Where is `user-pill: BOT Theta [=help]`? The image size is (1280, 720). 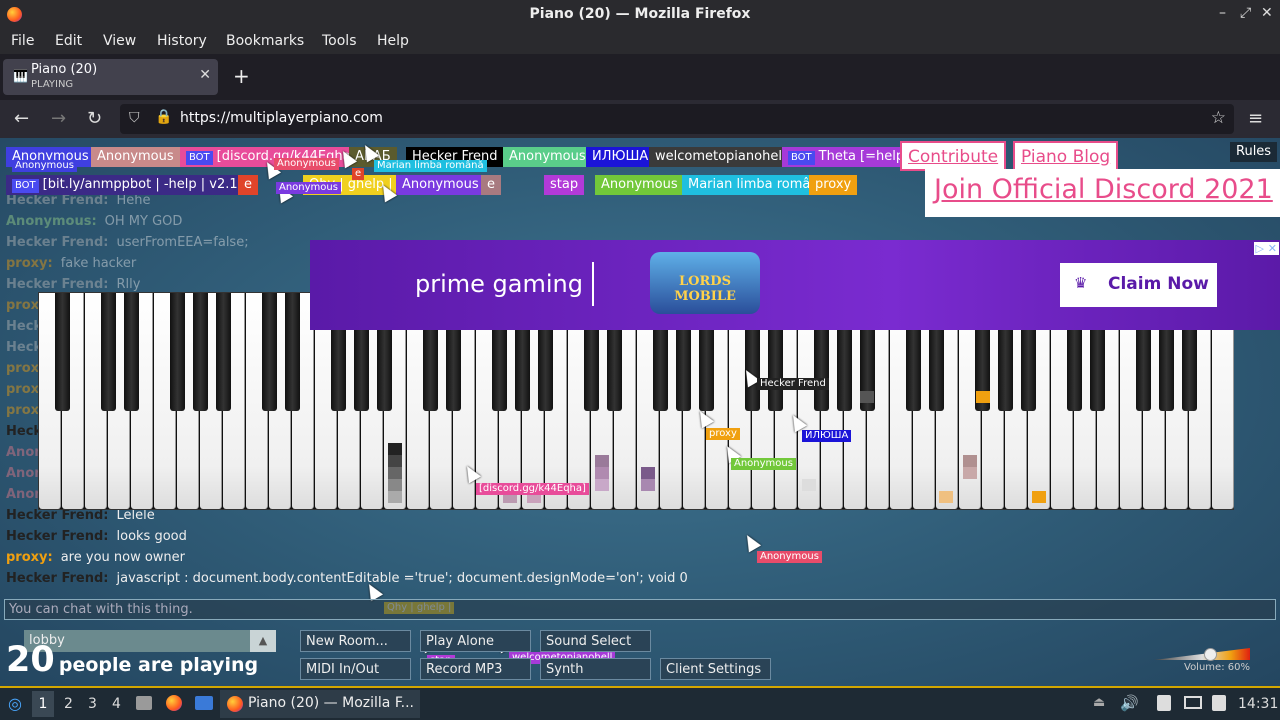 user-pill: BOT Theta [=help] is located at coordinates (849, 157).